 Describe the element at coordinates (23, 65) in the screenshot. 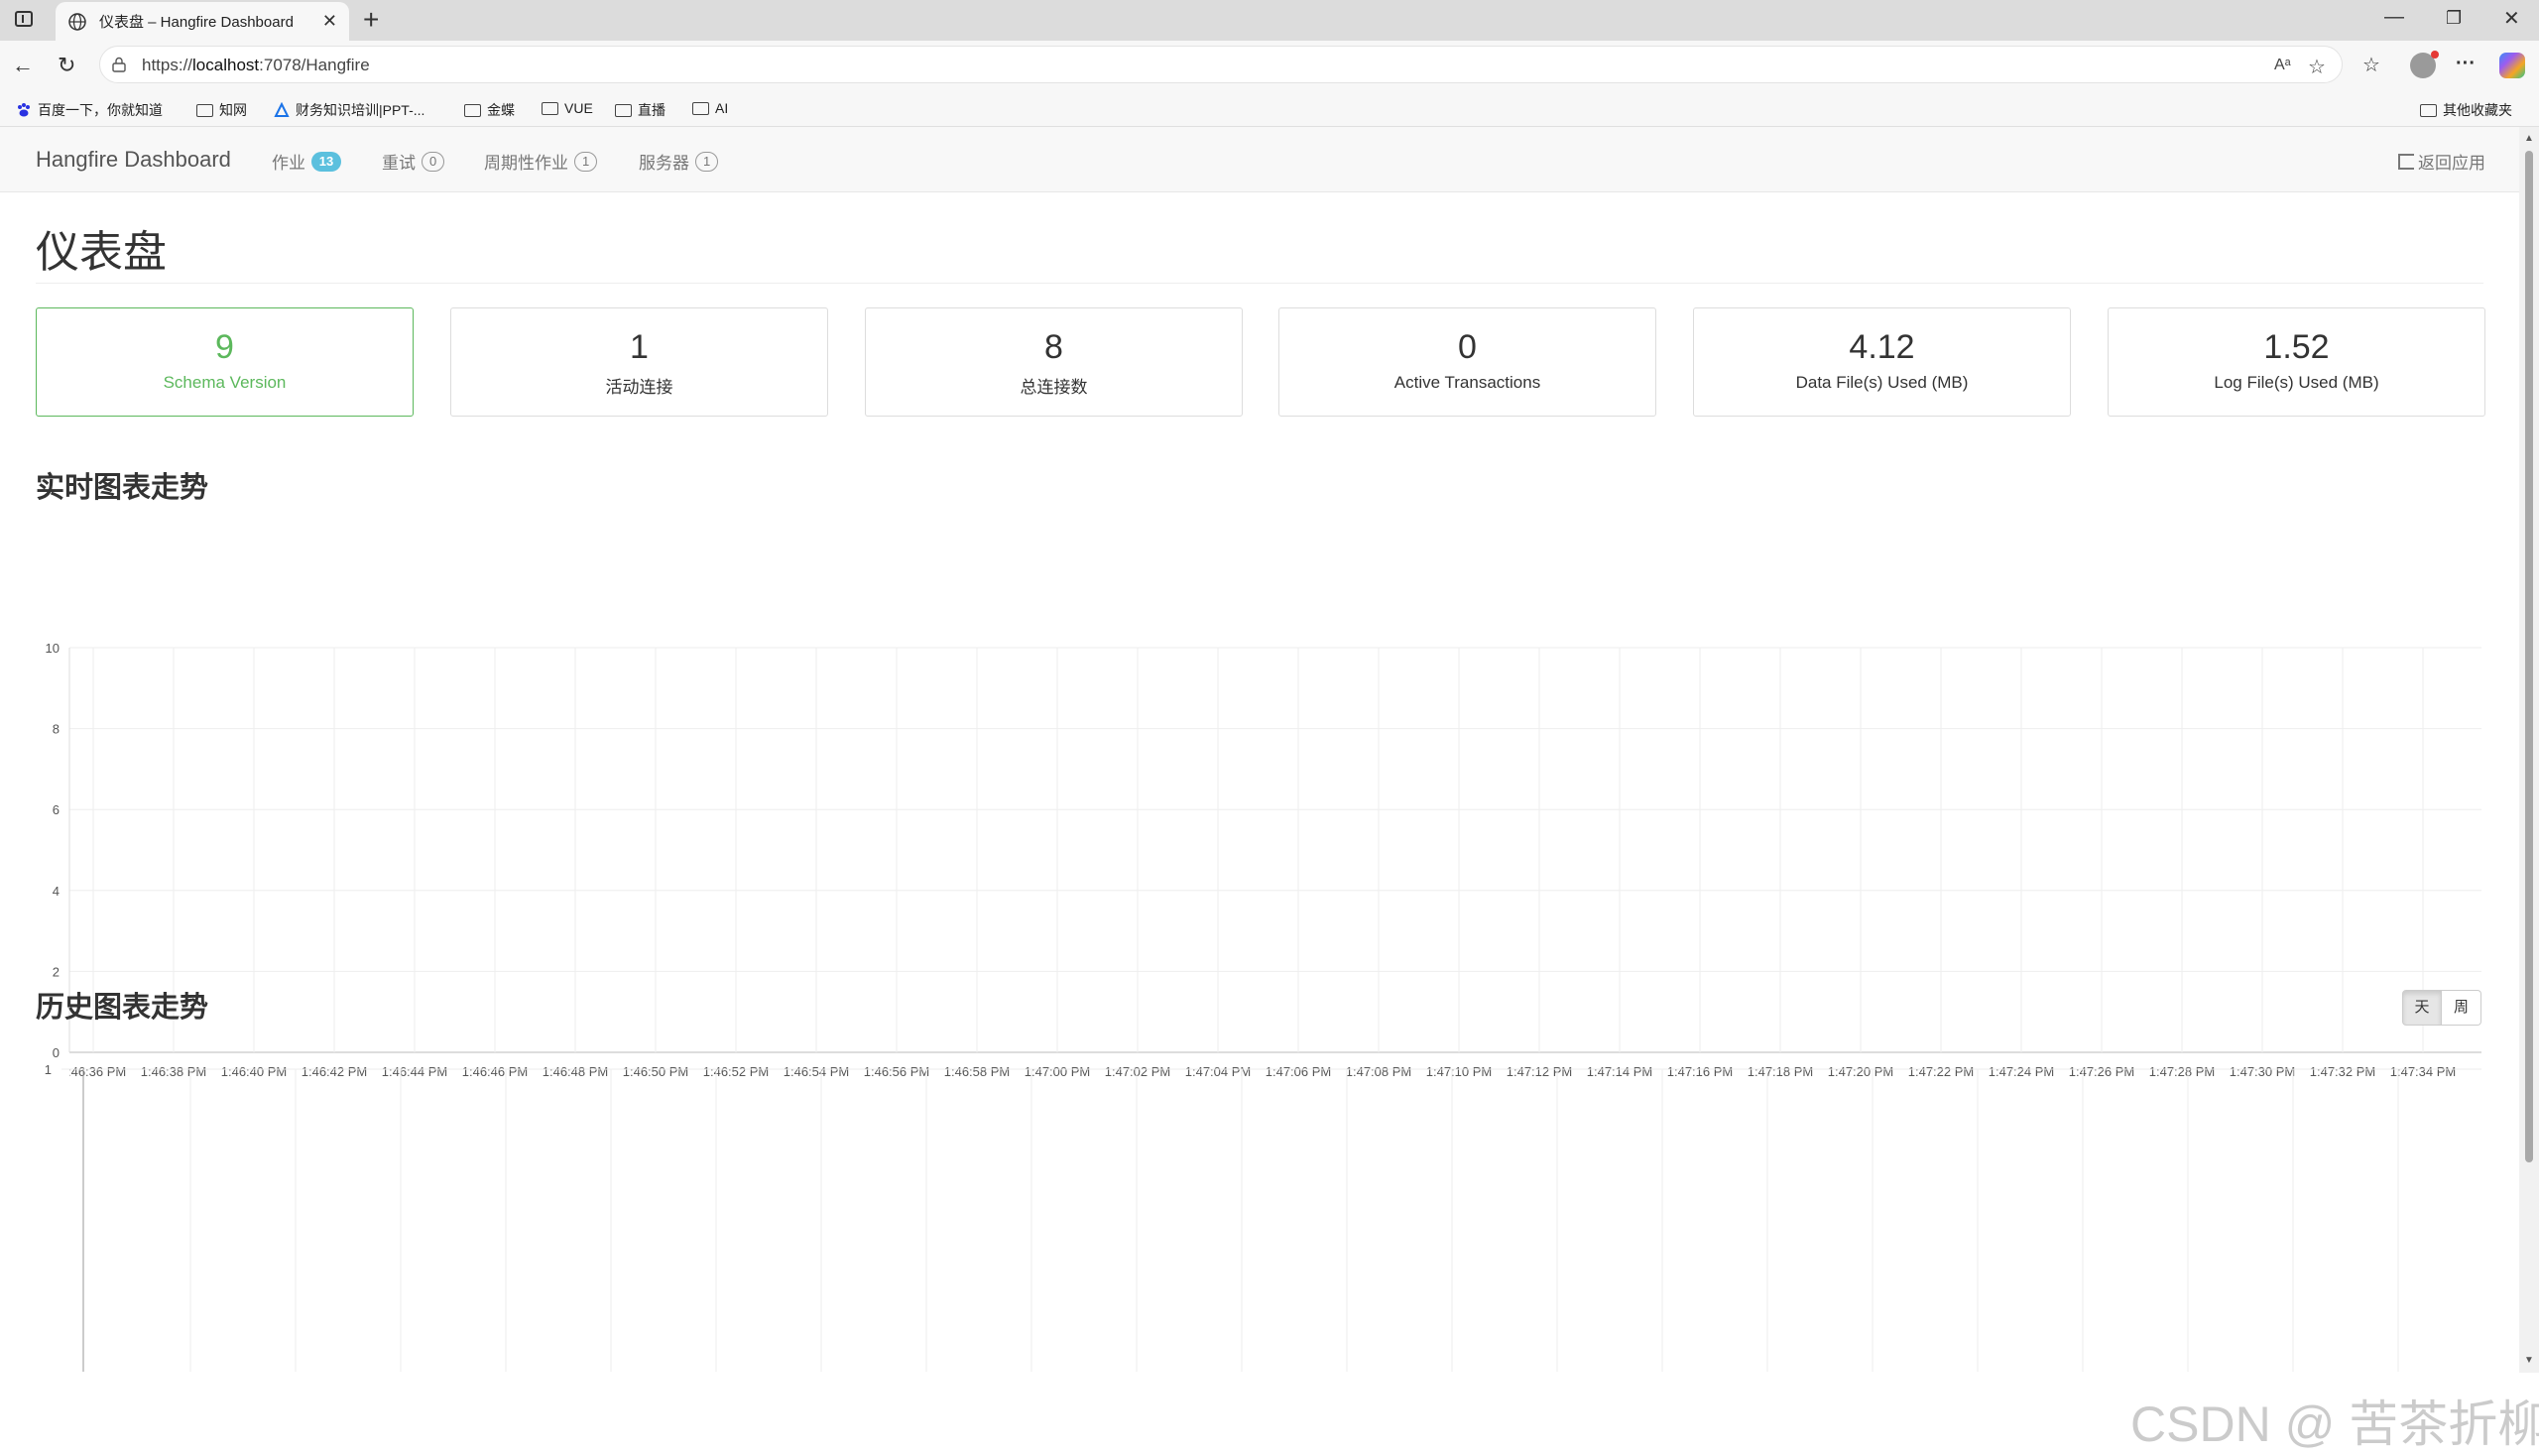

I see `back-icon: ←` at that location.